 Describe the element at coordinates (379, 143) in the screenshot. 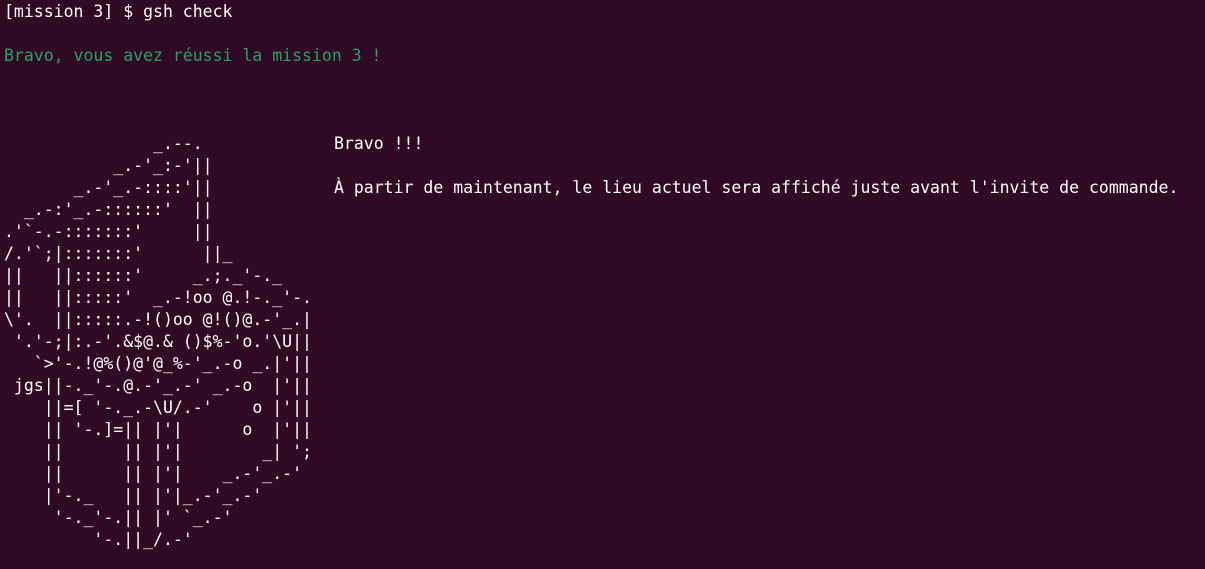

I see `message-title: Bravo !!!` at that location.